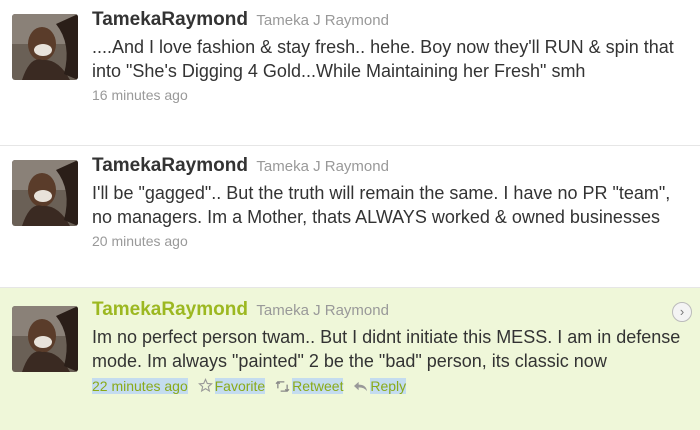 This screenshot has width=700, height=430. I want to click on reply-label: Reply, so click(388, 386).